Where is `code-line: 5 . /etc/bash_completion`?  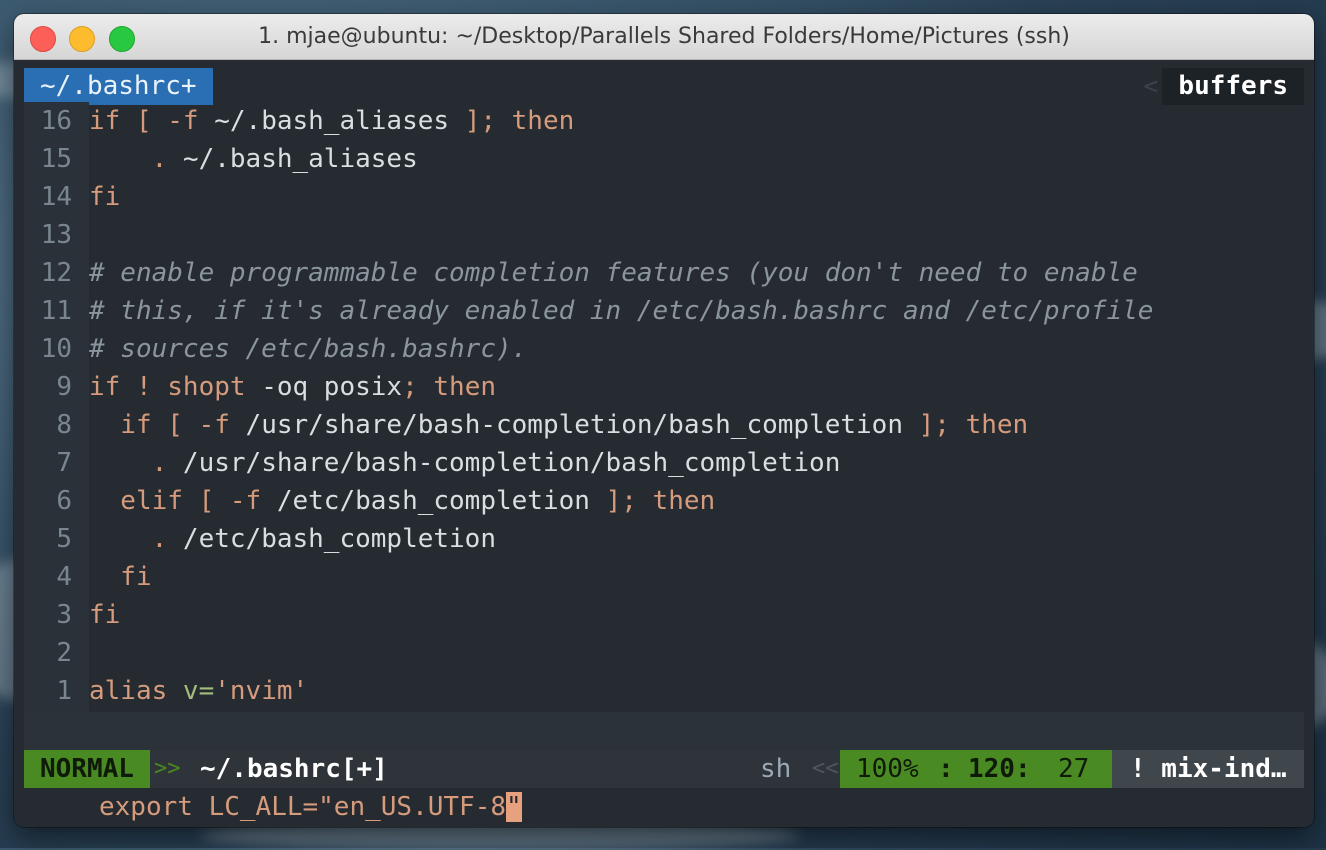
code-line: 5 . /etc/bash_completion is located at coordinates (664, 539).